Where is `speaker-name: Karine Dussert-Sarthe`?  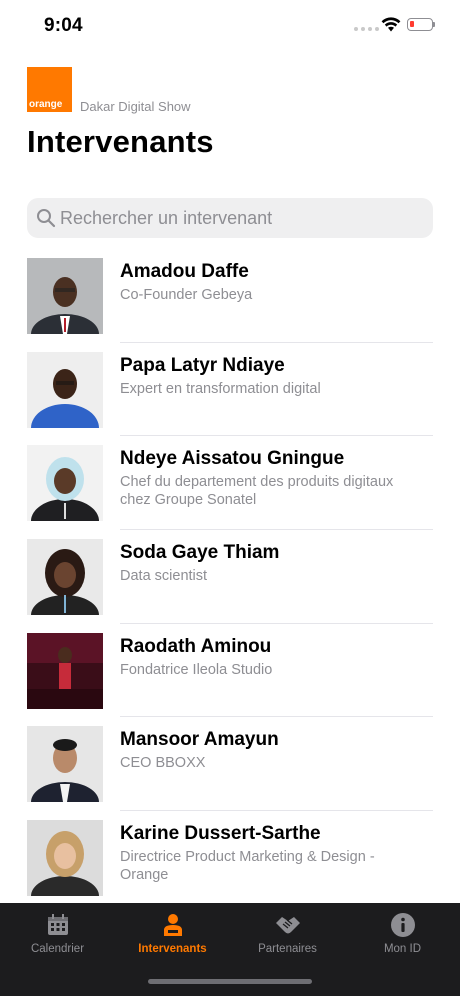 speaker-name: Karine Dussert-Sarthe is located at coordinates (220, 834).